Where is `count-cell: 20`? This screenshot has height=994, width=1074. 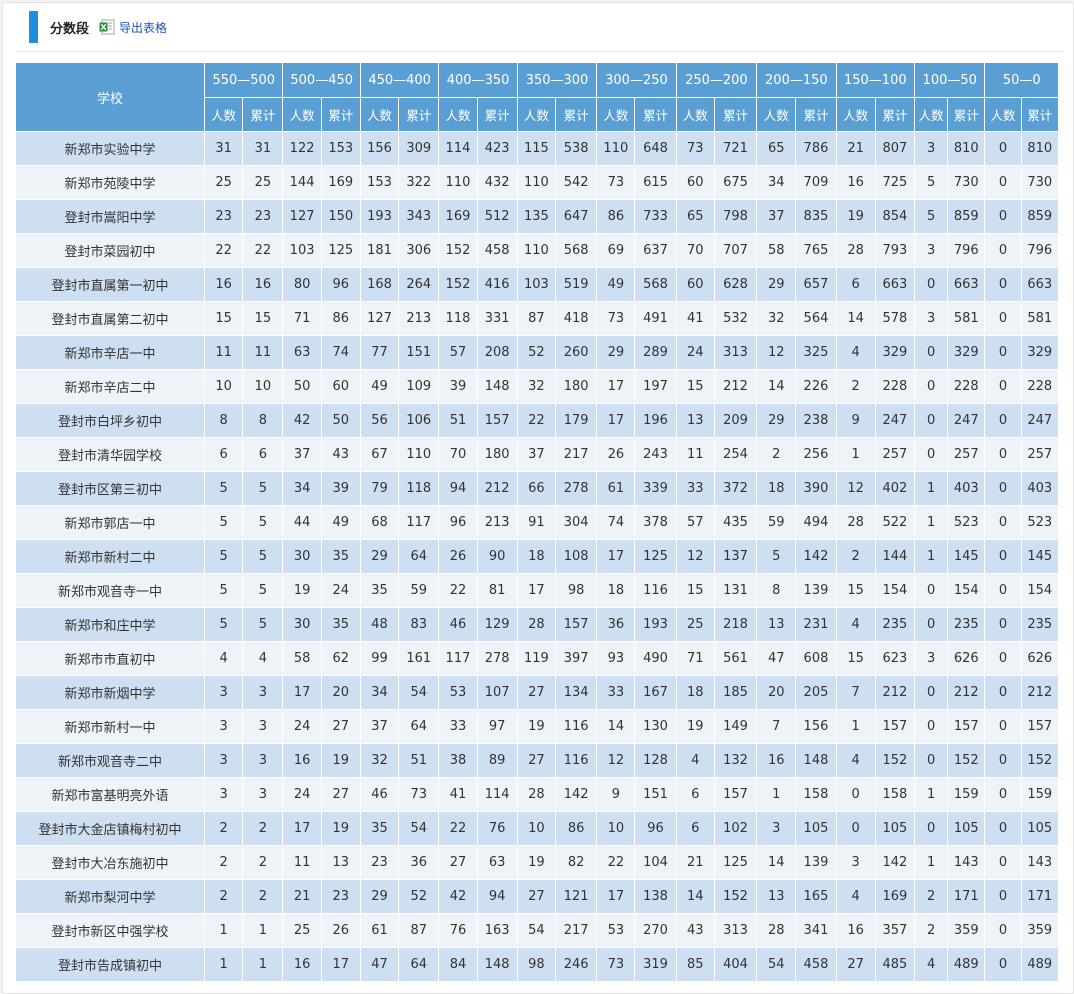 count-cell: 20 is located at coordinates (776, 692).